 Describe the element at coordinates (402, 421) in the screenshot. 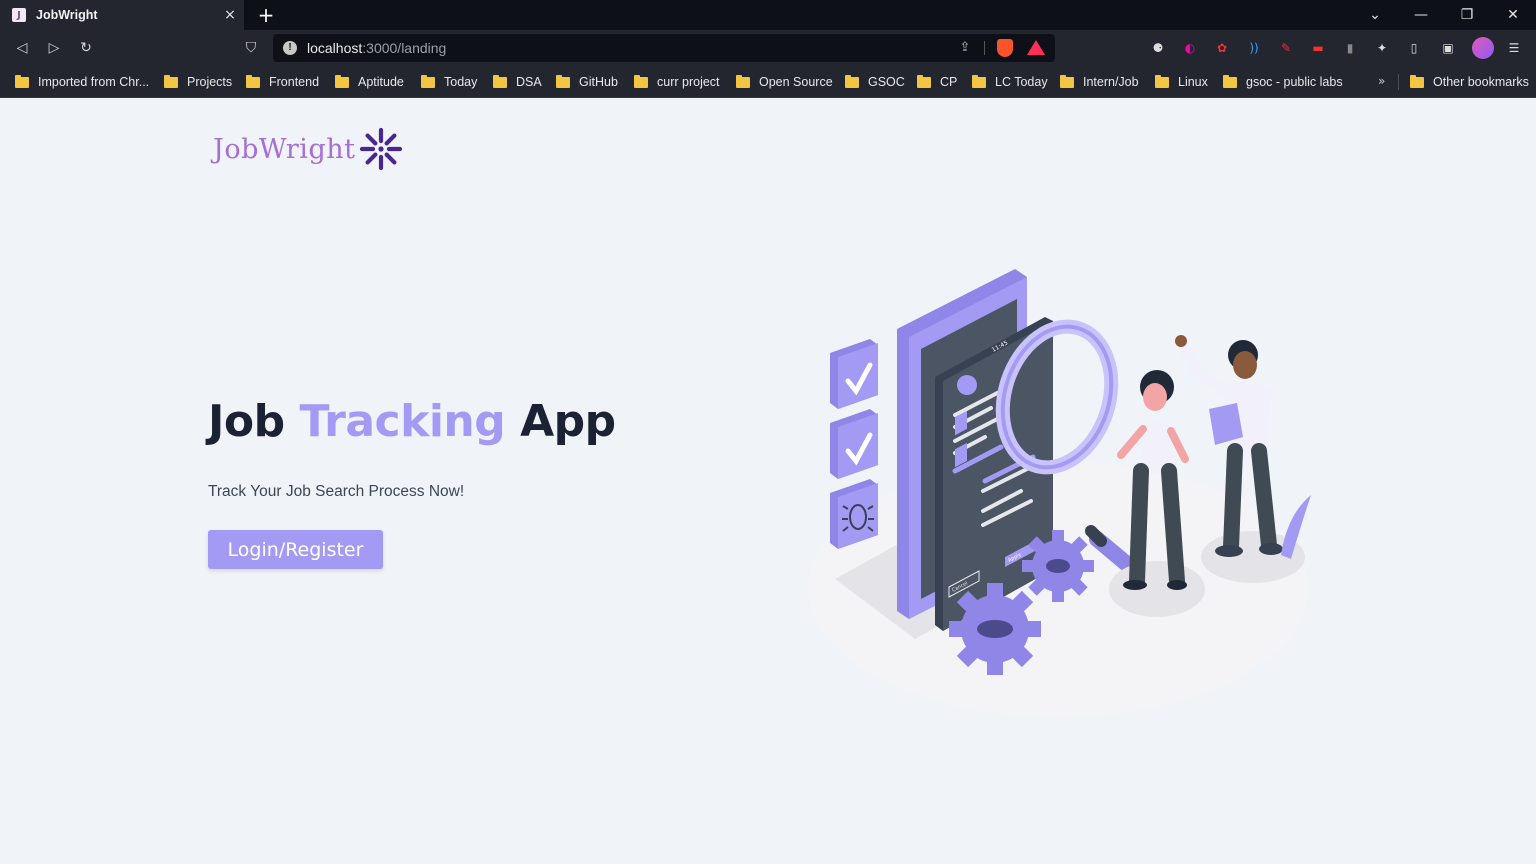

I see `hero-title-tracking: Tracking` at that location.